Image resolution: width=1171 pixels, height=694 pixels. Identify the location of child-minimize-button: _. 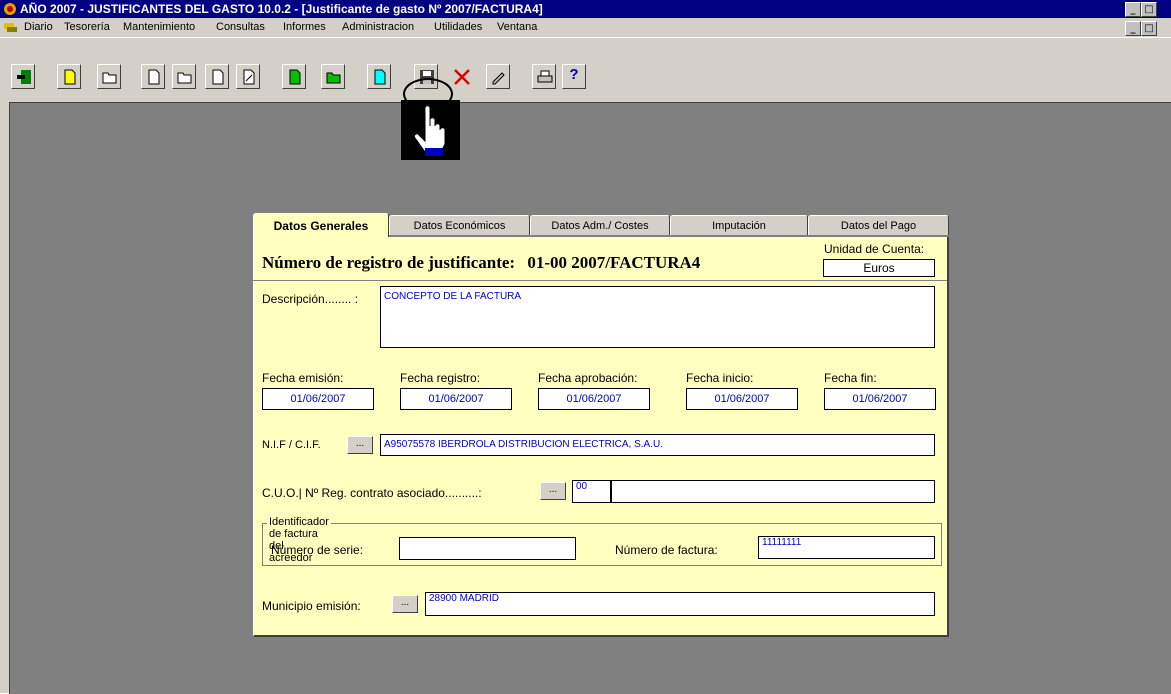
(1133, 28).